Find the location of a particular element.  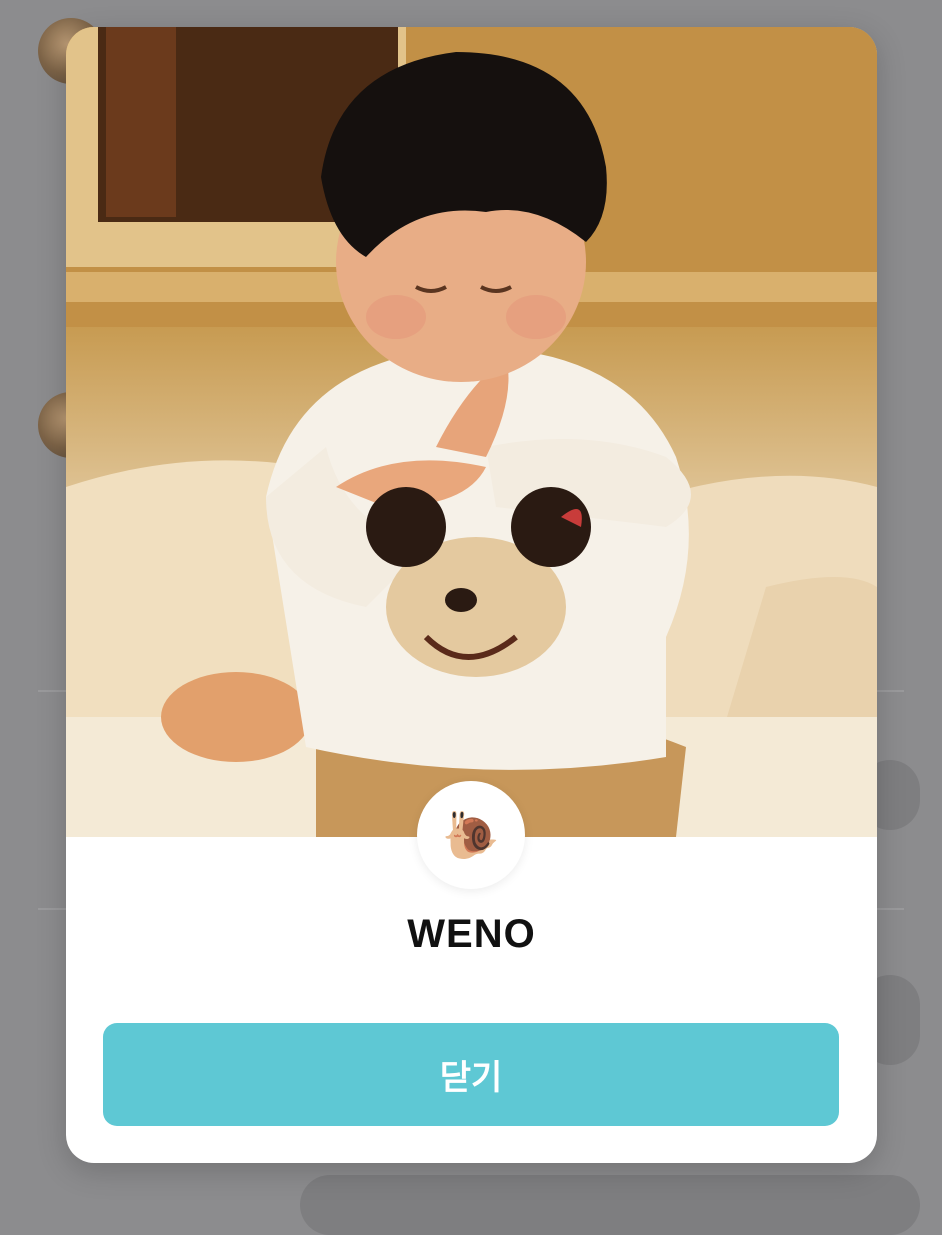

close-button: 닫기 is located at coordinates (471, 1074).